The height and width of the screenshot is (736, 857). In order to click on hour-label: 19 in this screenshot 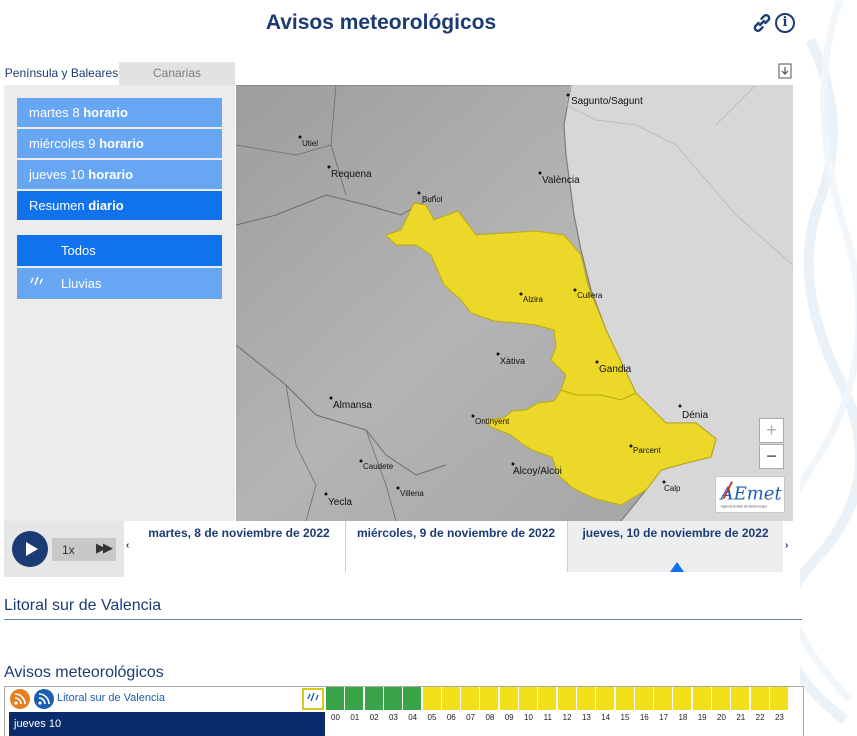, I will do `click(702, 717)`.